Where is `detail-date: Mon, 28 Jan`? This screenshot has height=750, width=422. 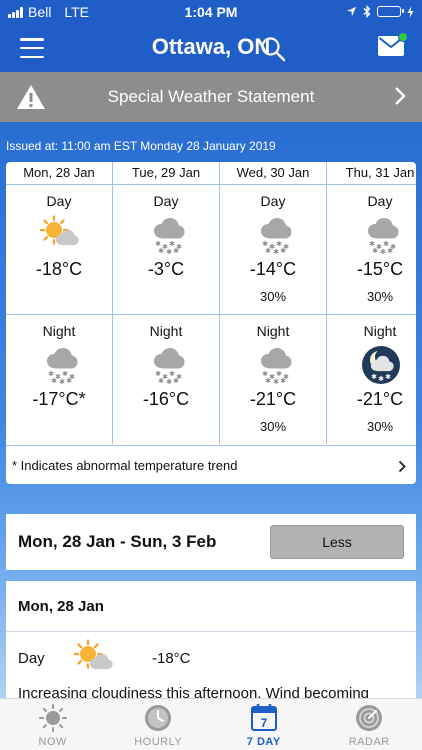 detail-date: Mon, 28 Jan is located at coordinates (61, 606).